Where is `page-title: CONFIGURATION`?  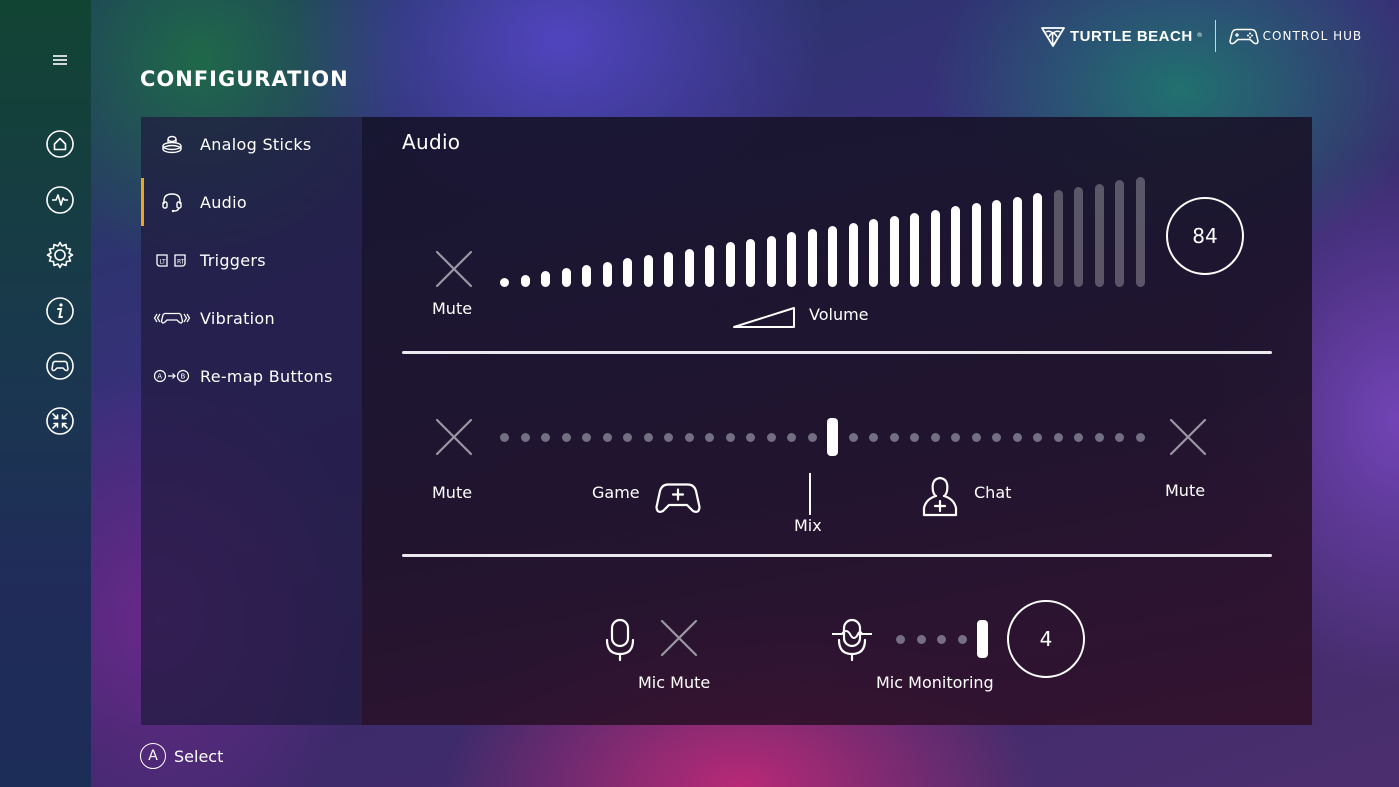
page-title: CONFIGURATION is located at coordinates (244, 79).